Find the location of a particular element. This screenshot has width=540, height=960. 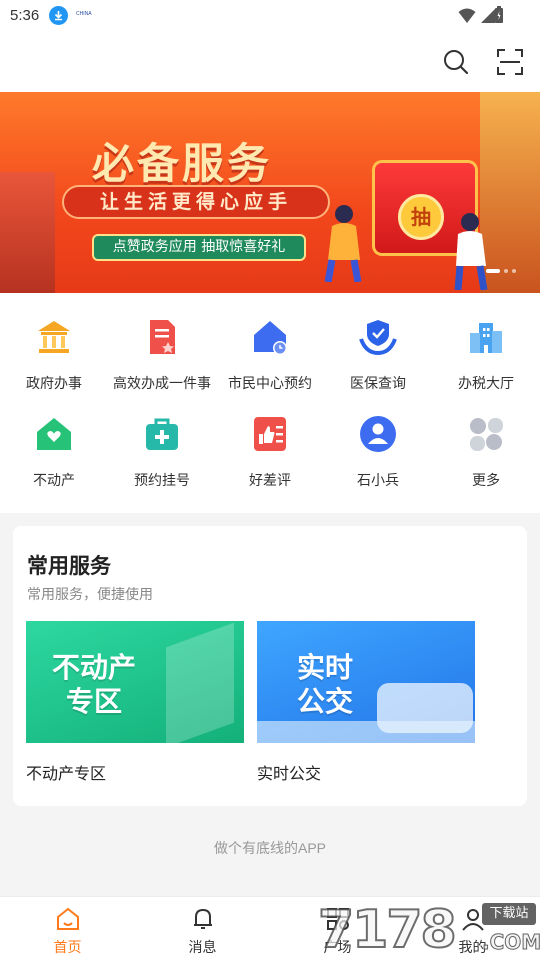

scan-button is located at coordinates (510, 62).